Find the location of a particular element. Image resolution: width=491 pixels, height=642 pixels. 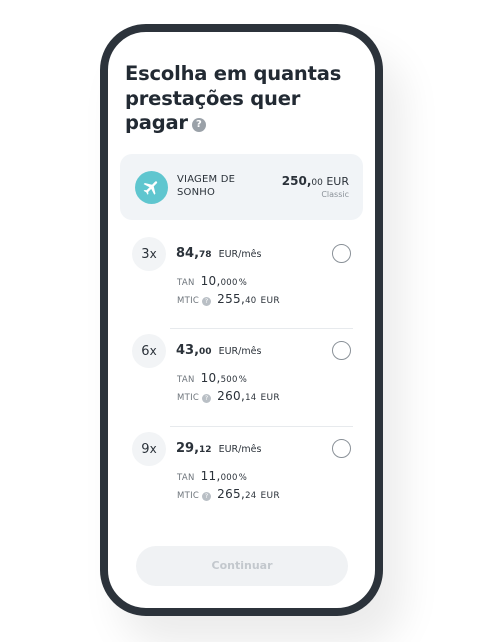

mtic-row: MTIC? 255,40 EUR is located at coordinates (228, 299).